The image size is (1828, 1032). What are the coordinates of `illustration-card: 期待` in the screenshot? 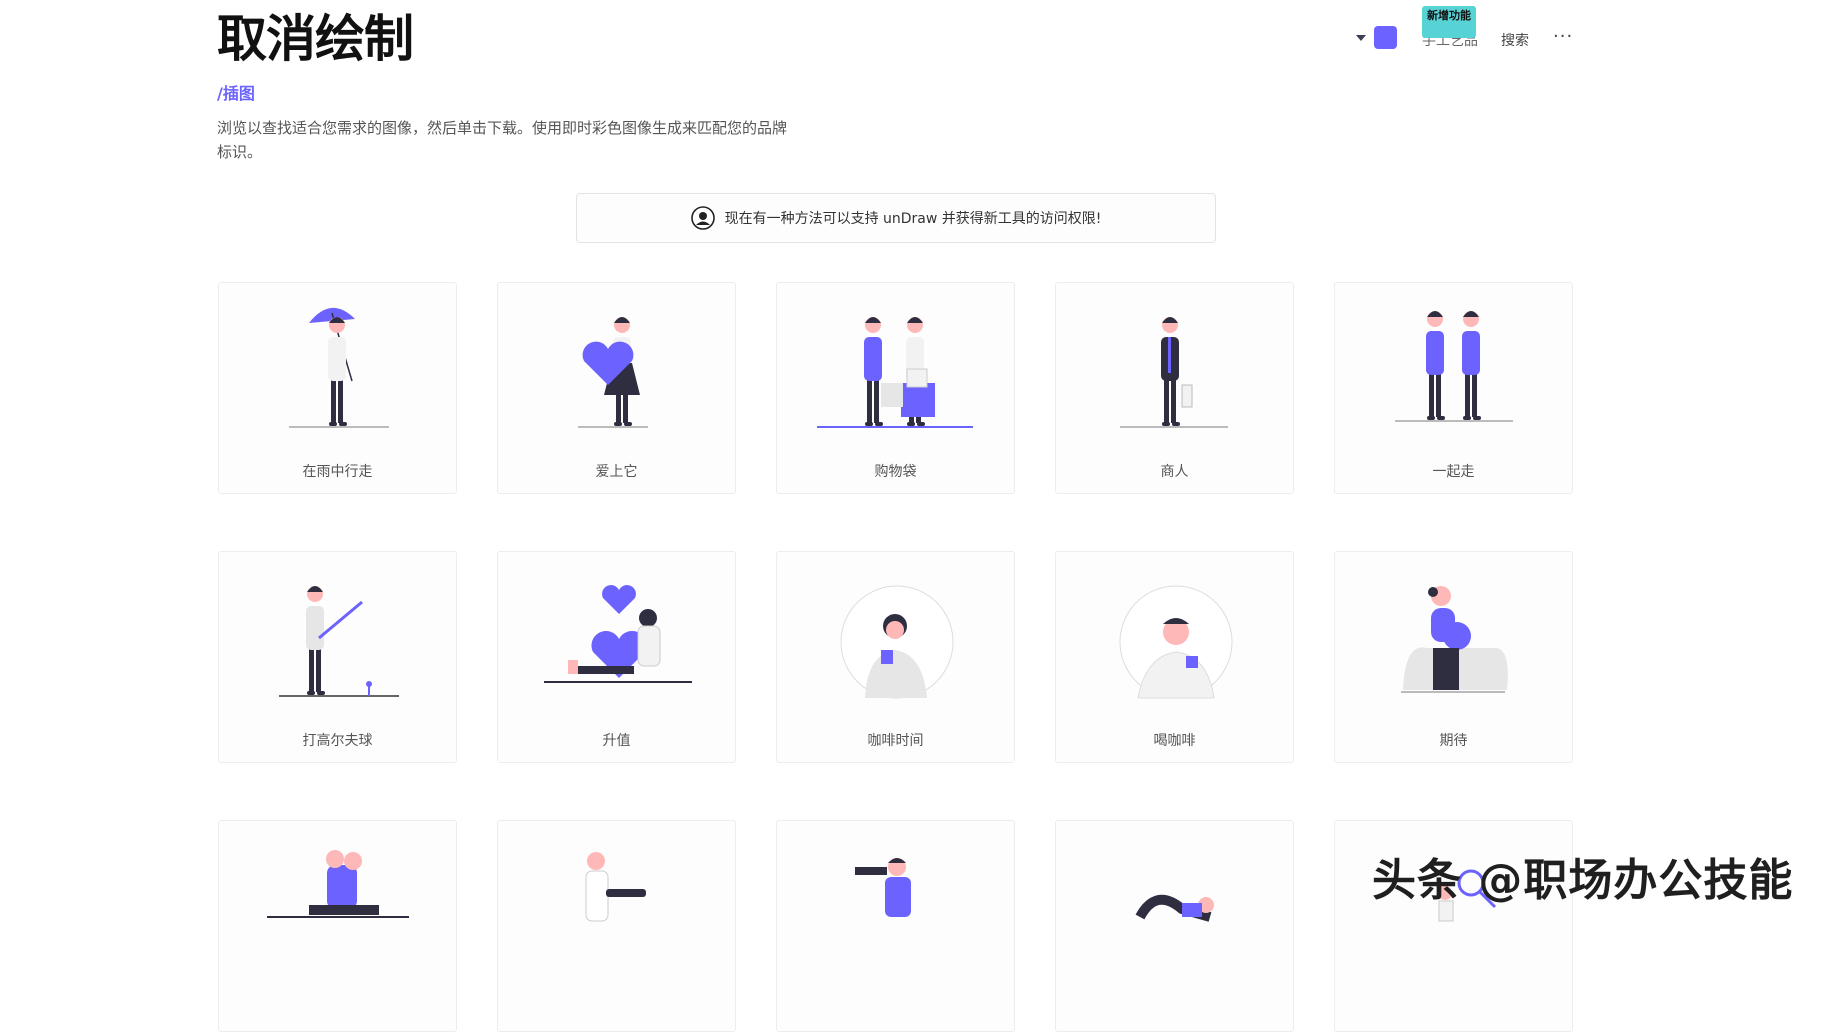 It's located at (1453, 657).